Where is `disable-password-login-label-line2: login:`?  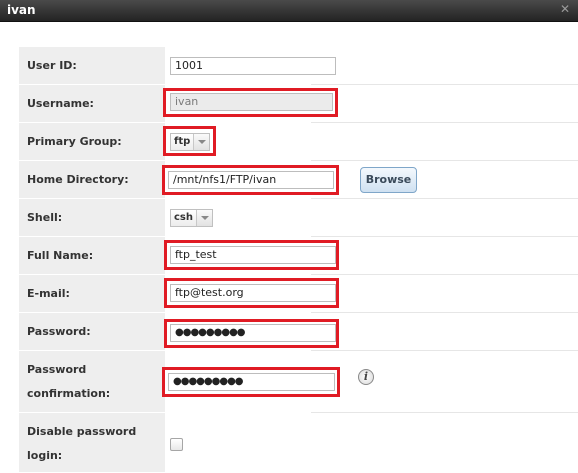
disable-password-login-label-line2: login: is located at coordinates (45, 455).